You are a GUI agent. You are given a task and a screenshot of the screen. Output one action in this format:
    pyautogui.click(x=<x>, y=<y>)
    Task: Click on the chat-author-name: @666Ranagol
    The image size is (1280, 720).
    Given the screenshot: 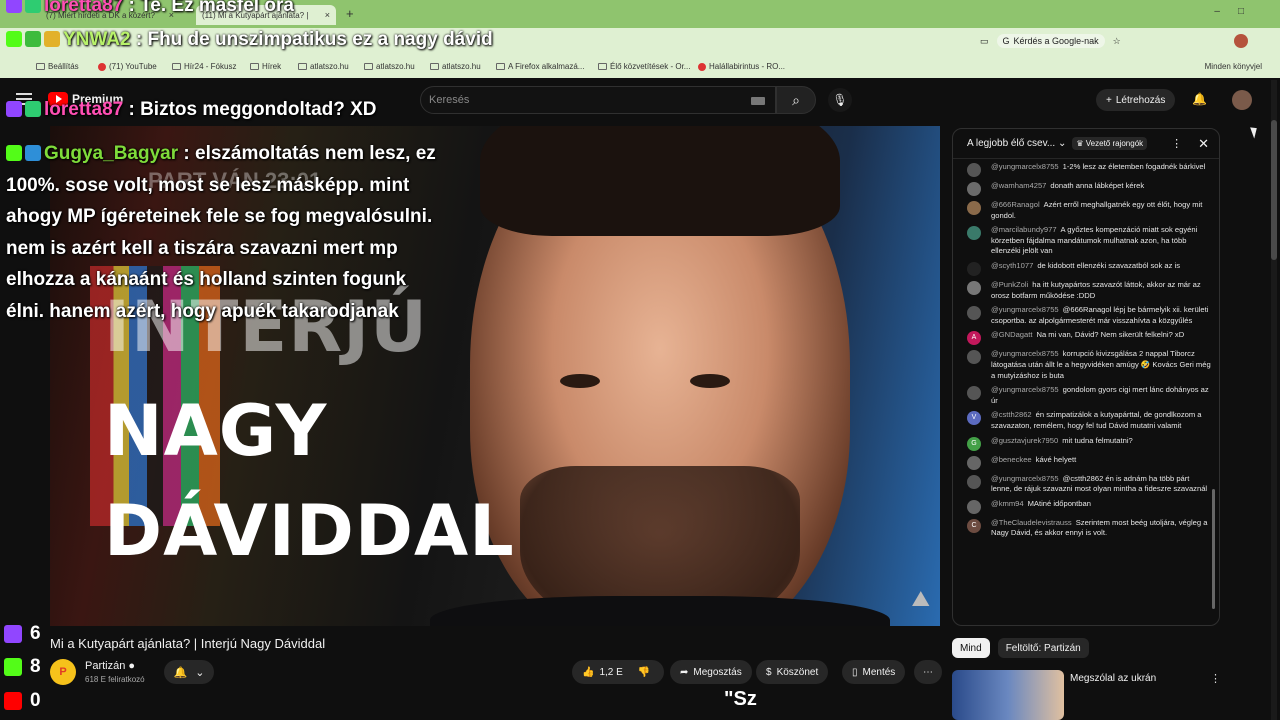 What is the action you would take?
    pyautogui.click(x=1015, y=204)
    